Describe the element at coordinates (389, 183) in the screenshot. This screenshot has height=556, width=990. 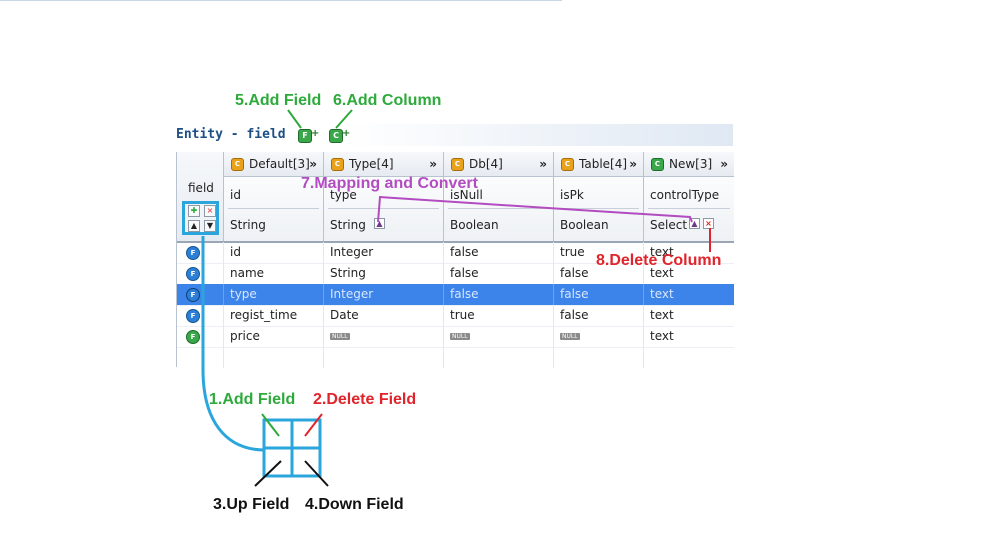
I see `annotation-mapping: 7.Mapping and Convert` at that location.